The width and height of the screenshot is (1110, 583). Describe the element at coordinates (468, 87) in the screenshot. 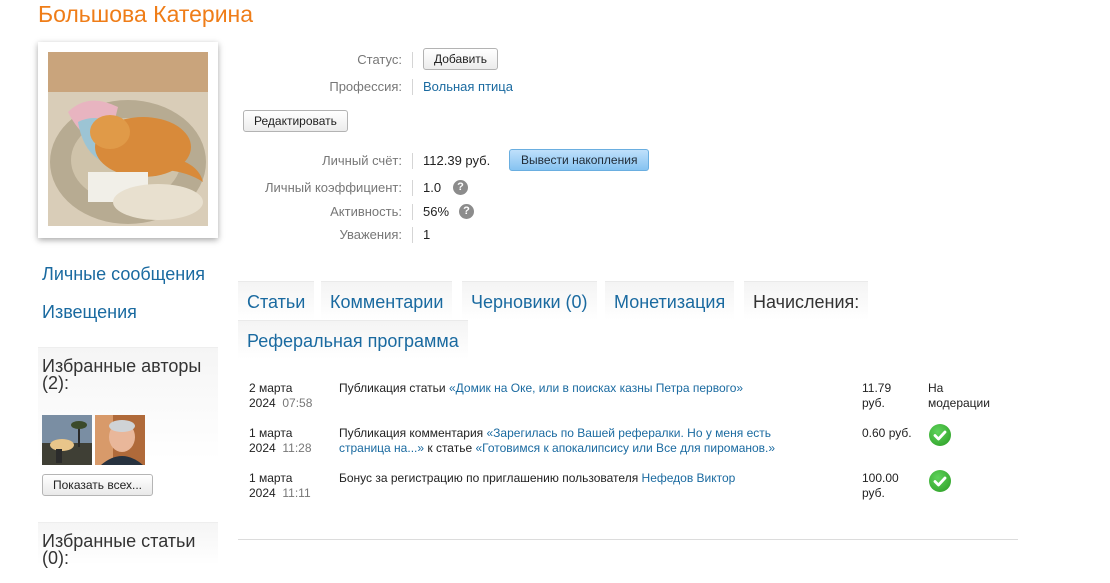

I see `profession-value-link: Вольная птица` at that location.